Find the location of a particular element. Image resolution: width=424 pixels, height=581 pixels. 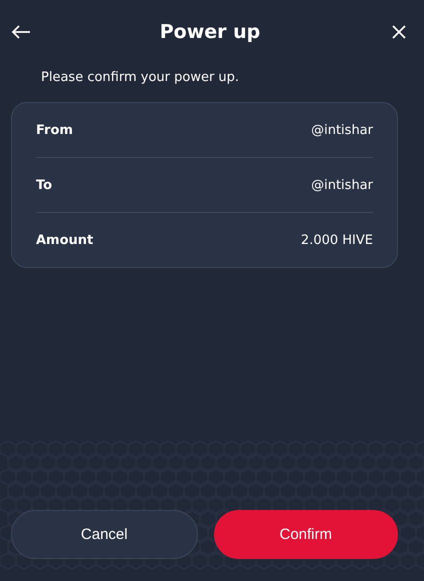

detail-value: 2.000 HIVE is located at coordinates (336, 240).